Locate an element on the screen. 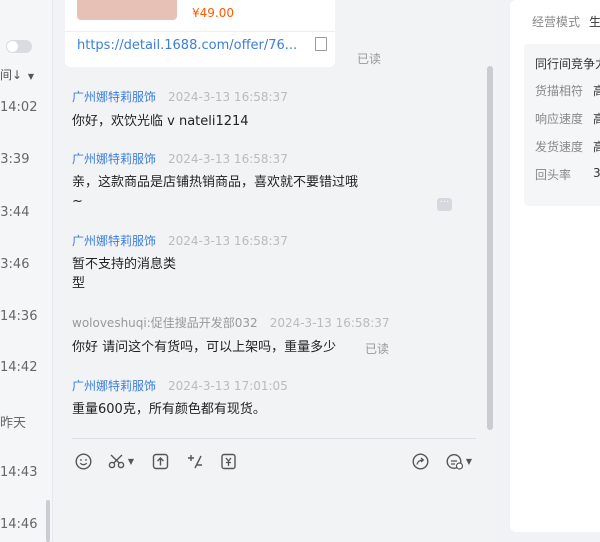 This screenshot has height=542, width=600. message-sender: woloveshuqi:促佳搜品开发部032 is located at coordinates (165, 323).